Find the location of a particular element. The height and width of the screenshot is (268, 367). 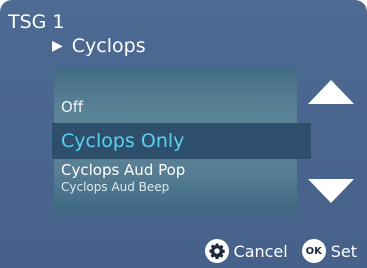

arrow-down-icon is located at coordinates (331, 191).